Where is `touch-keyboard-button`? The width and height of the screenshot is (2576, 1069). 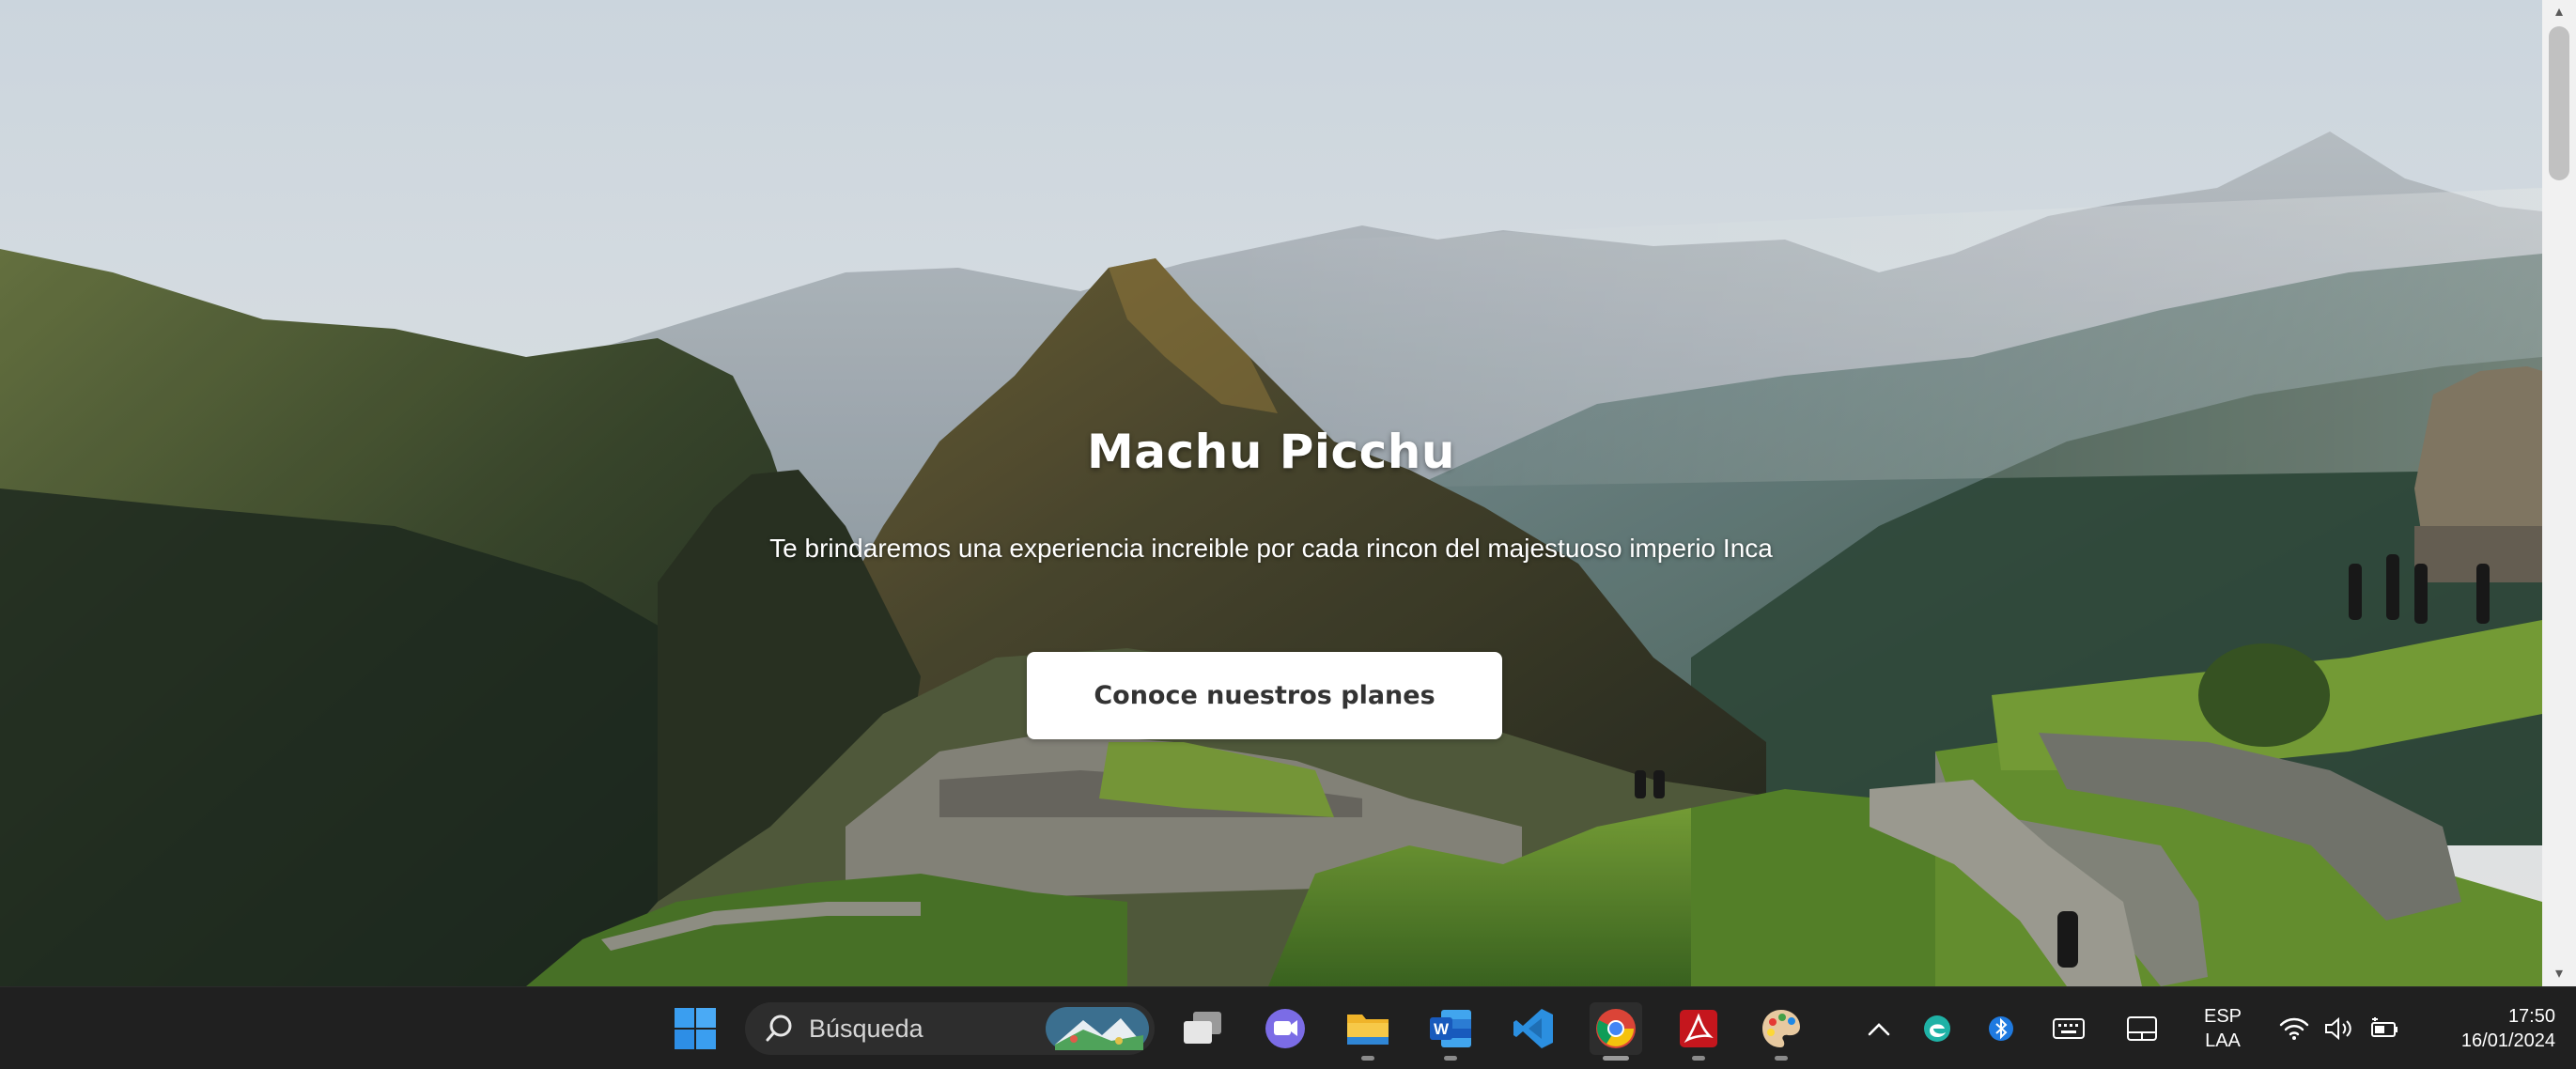
touch-keyboard-button is located at coordinates (2068, 1028).